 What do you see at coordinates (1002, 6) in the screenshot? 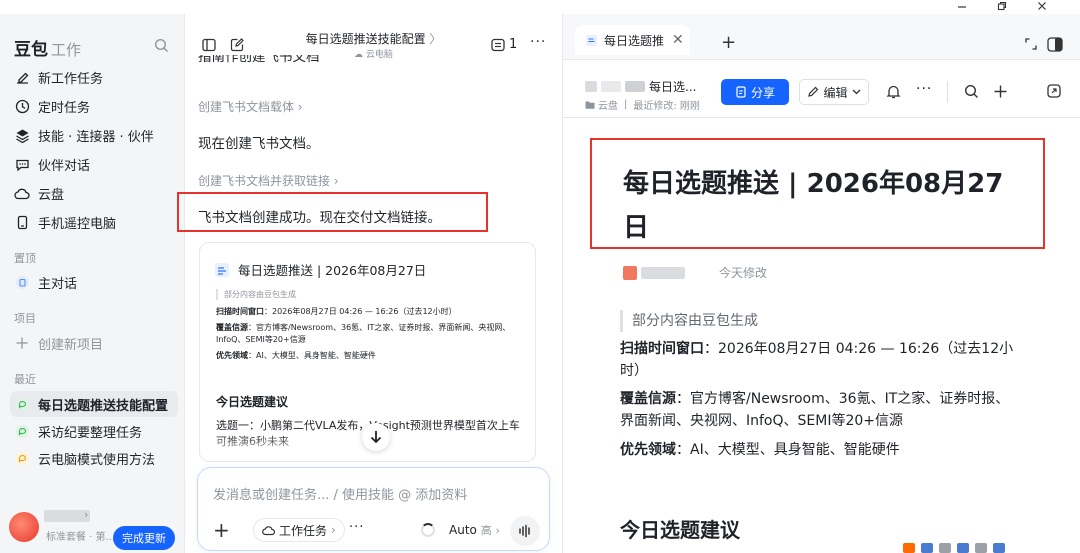
I see `restore-button` at bounding box center [1002, 6].